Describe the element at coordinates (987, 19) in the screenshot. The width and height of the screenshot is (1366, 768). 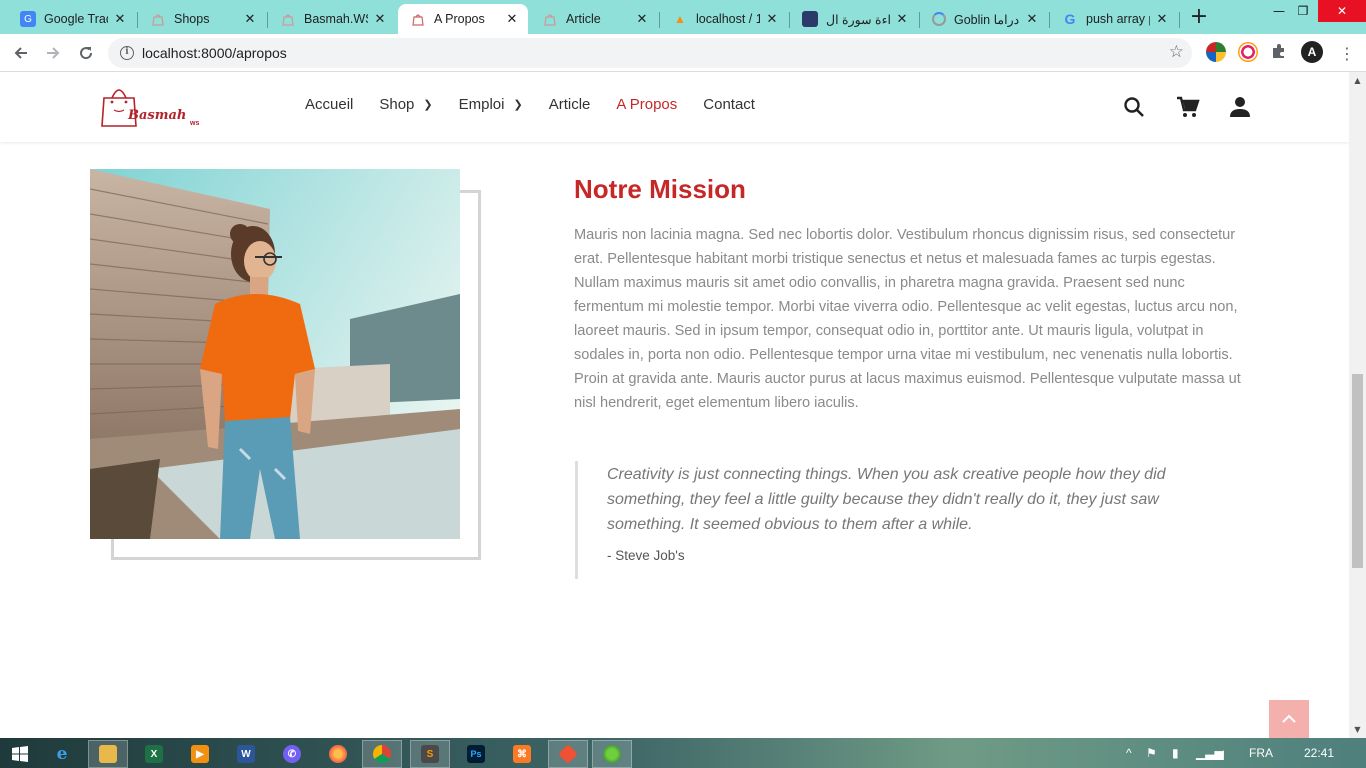
I see `tab-title: Goblin دراما` at that location.